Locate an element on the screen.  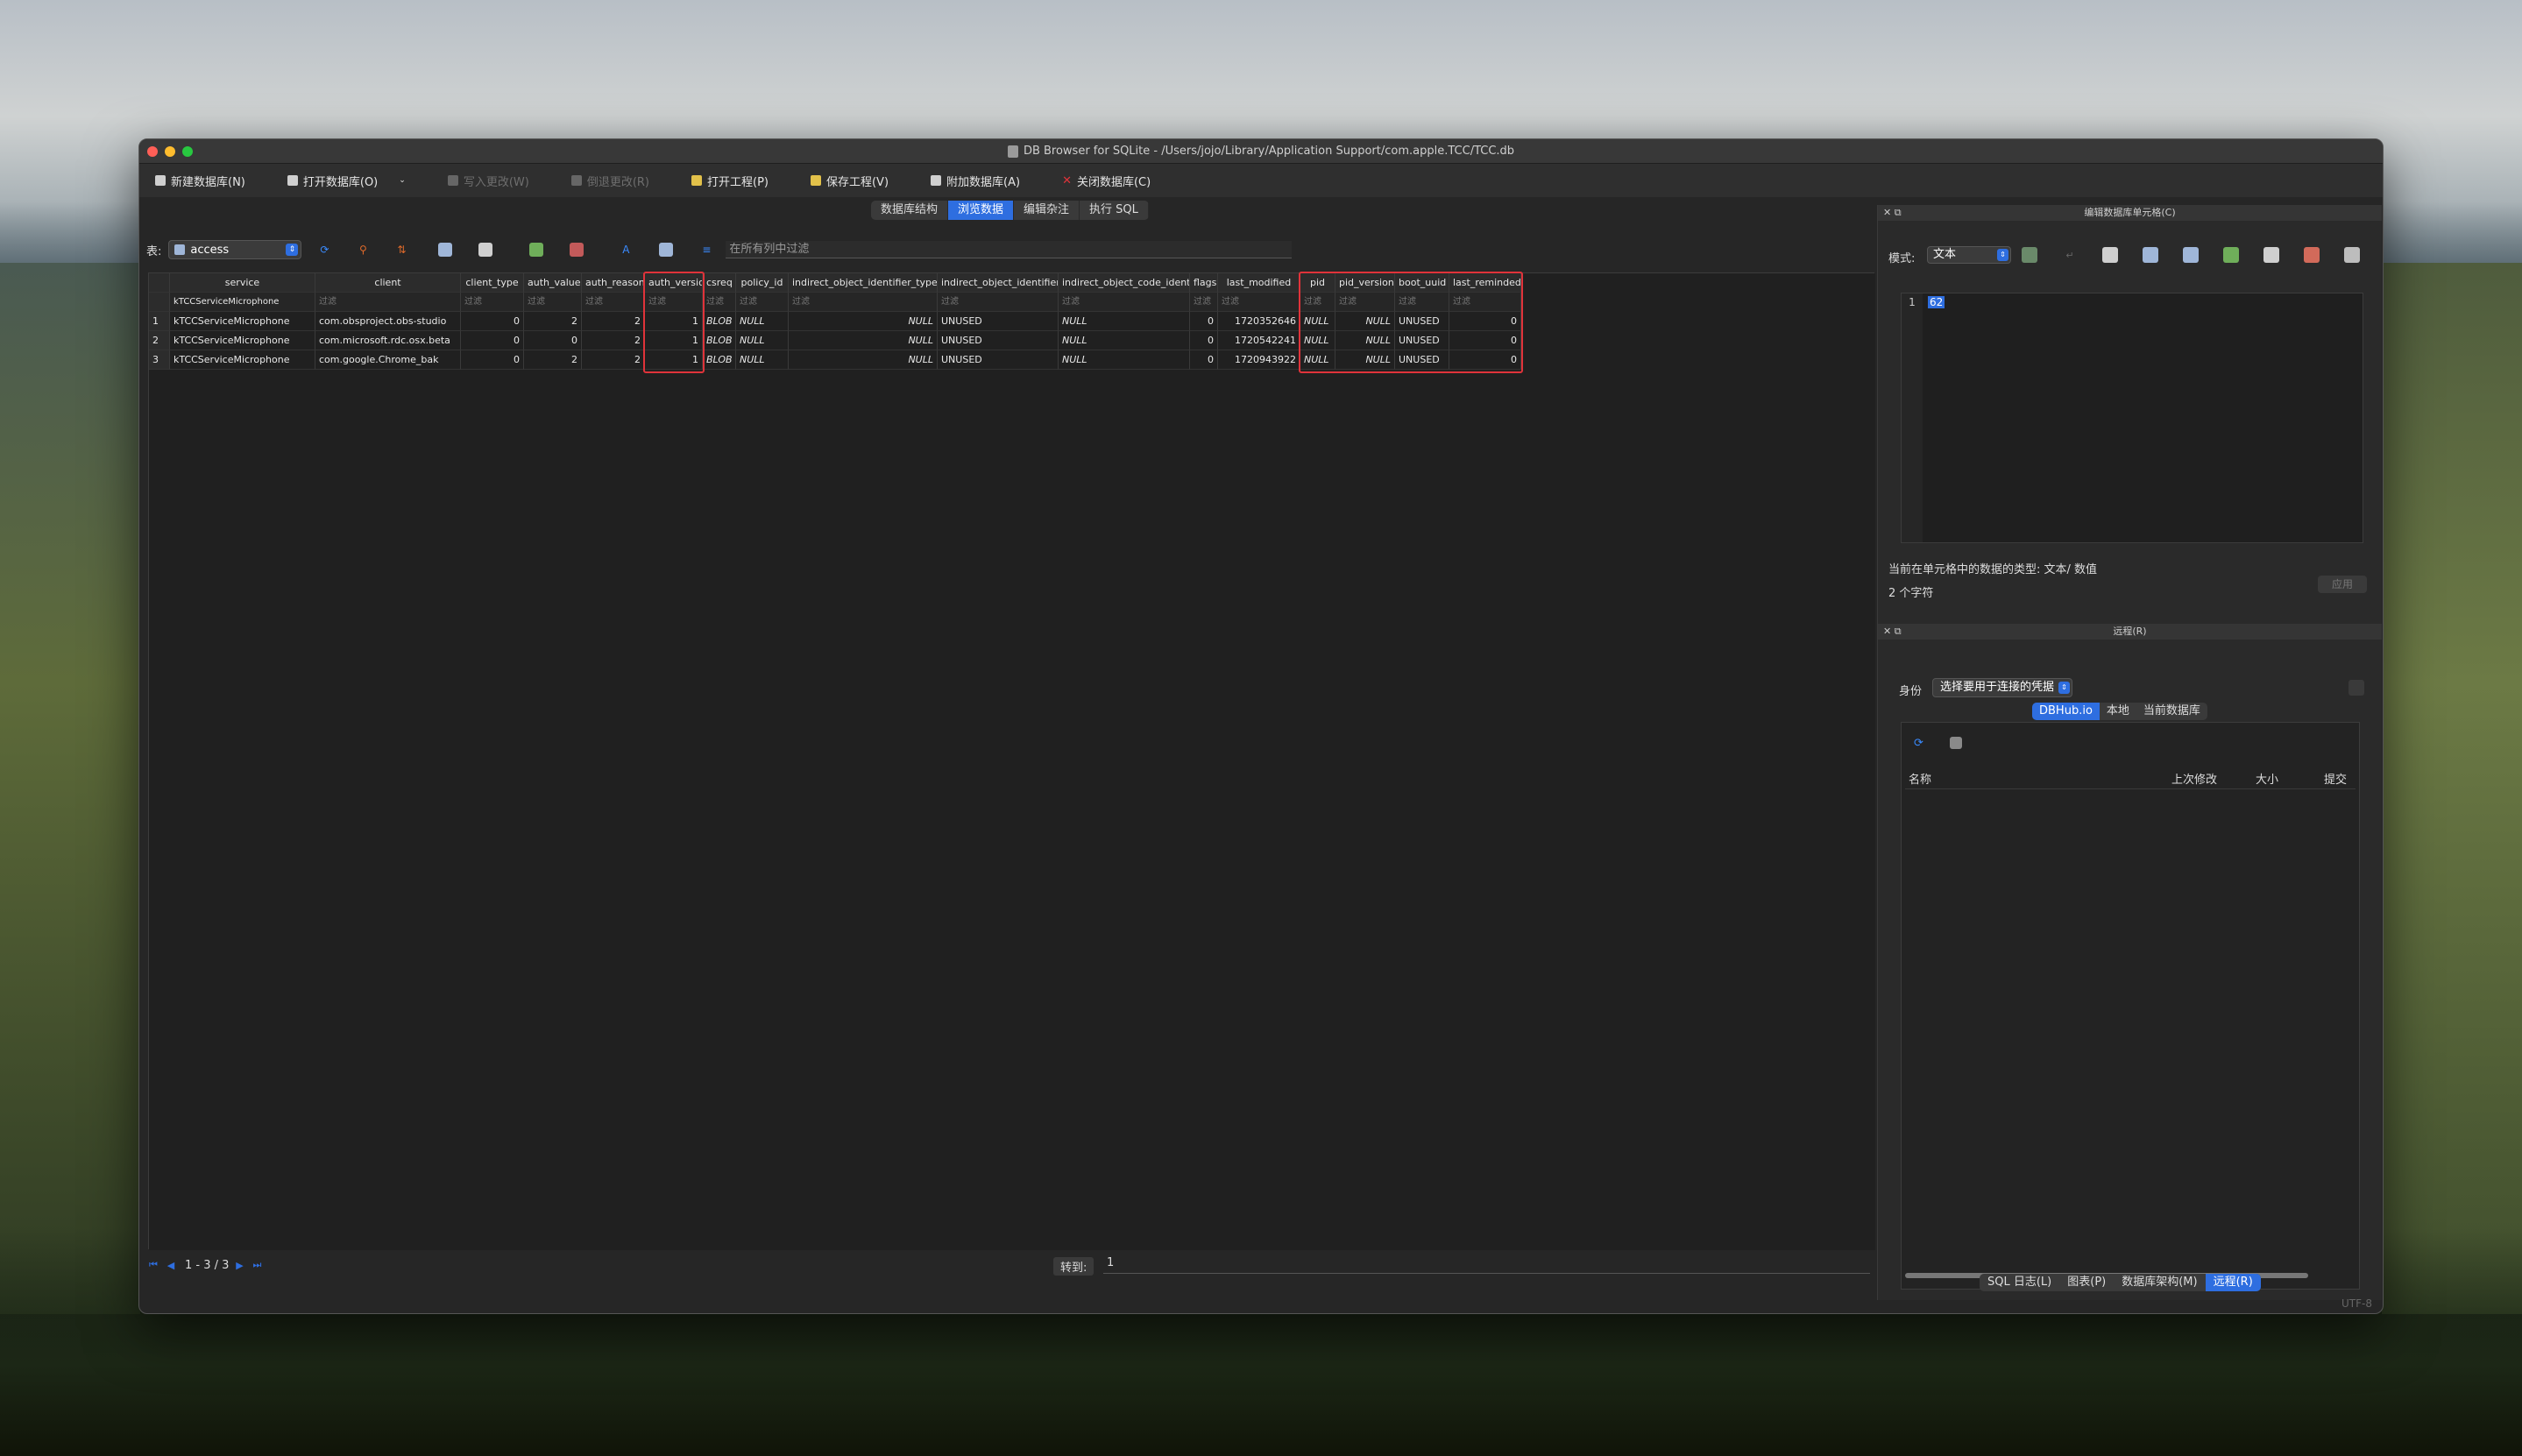
tab-db-schema: 数据库架构(M) is located at coordinates (2159, 1282).